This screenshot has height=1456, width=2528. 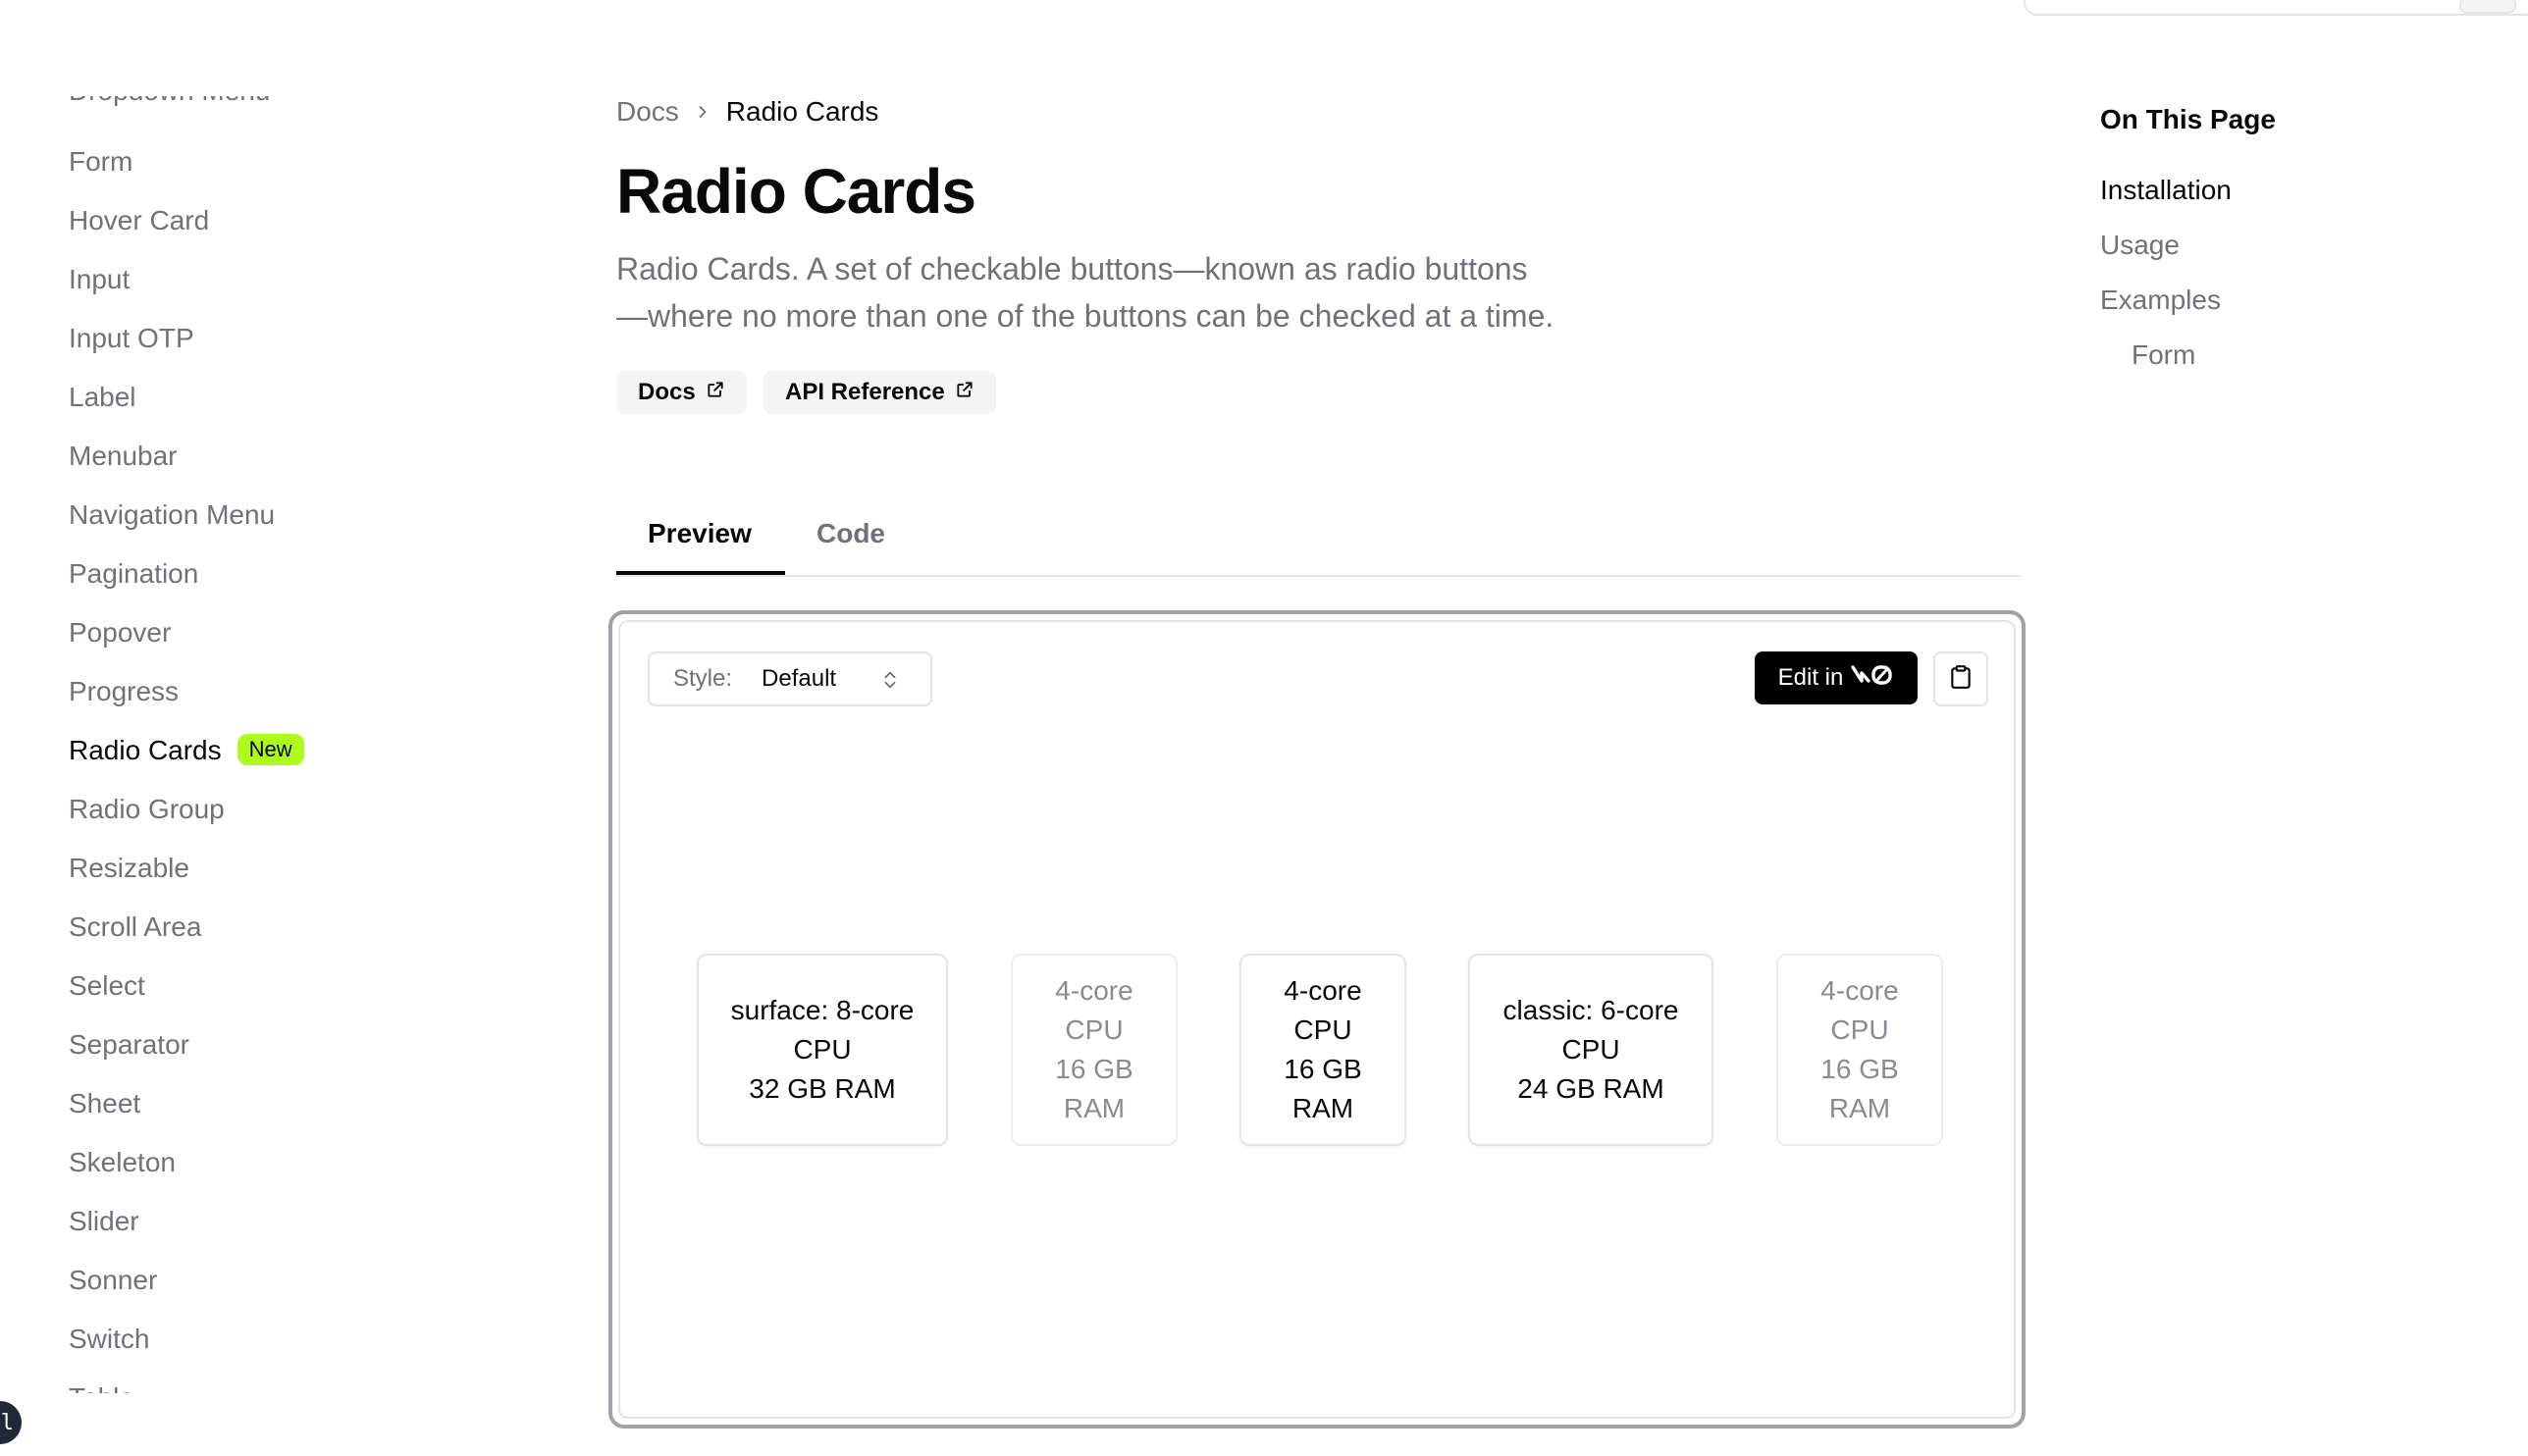 What do you see at coordinates (1322, 1050) in the screenshot?
I see `radio-card-4core: 4-core CPU 16 GB RAM` at bounding box center [1322, 1050].